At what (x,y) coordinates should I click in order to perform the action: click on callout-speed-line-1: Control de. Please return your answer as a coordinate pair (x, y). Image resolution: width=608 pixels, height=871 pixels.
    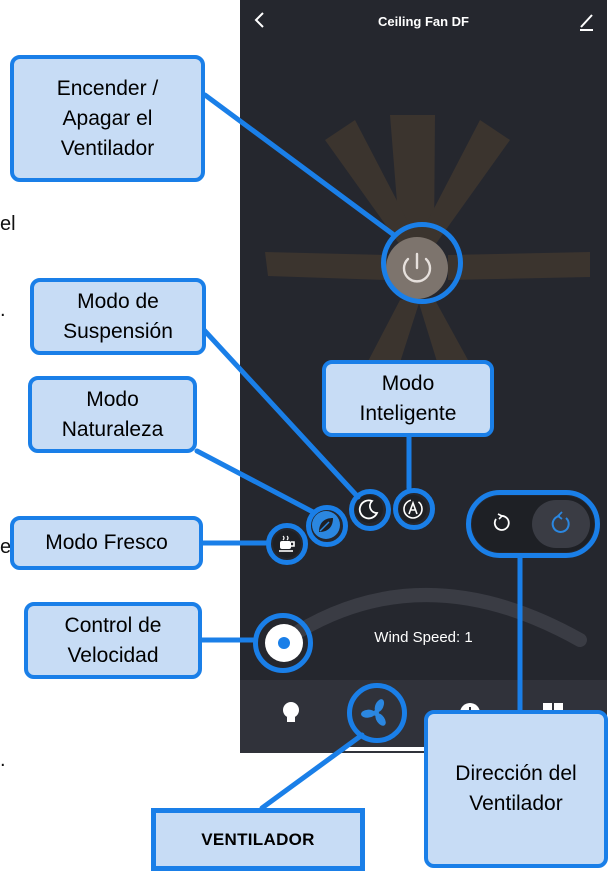
    Looking at the image, I should click on (113, 625).